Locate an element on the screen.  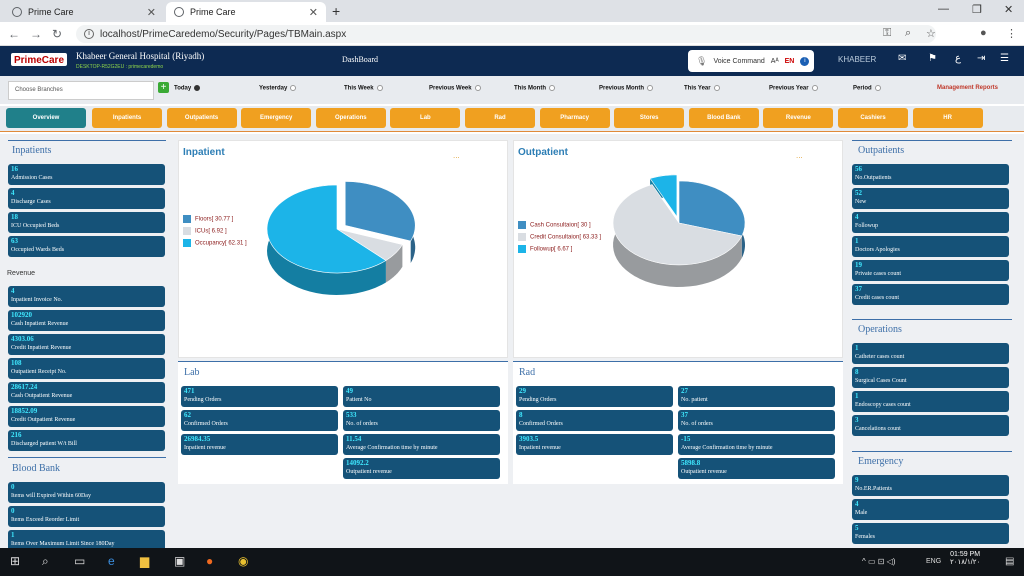
file-explorer-icon: ▆ is located at coordinates (144, 561).